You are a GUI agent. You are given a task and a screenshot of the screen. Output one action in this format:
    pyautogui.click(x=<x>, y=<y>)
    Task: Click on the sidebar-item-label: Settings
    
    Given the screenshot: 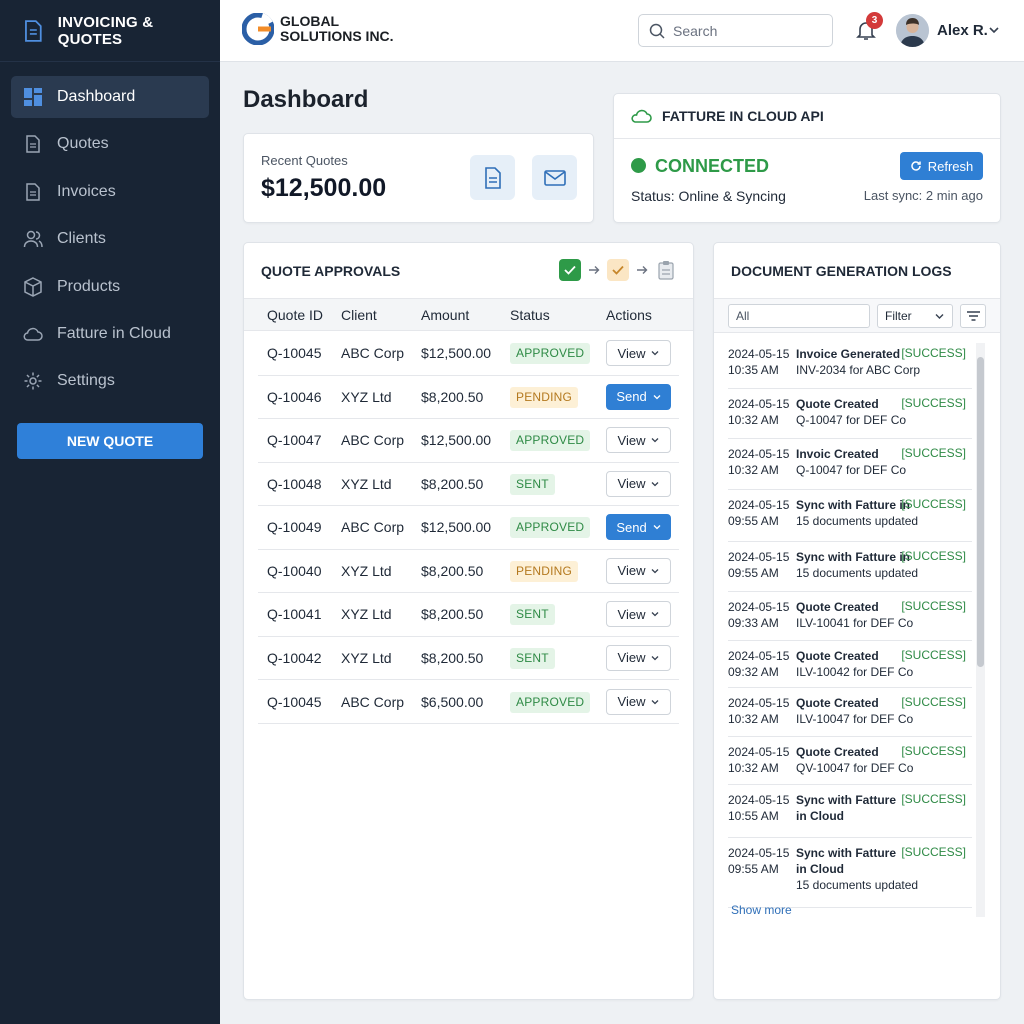 What is the action you would take?
    pyautogui.click(x=86, y=381)
    